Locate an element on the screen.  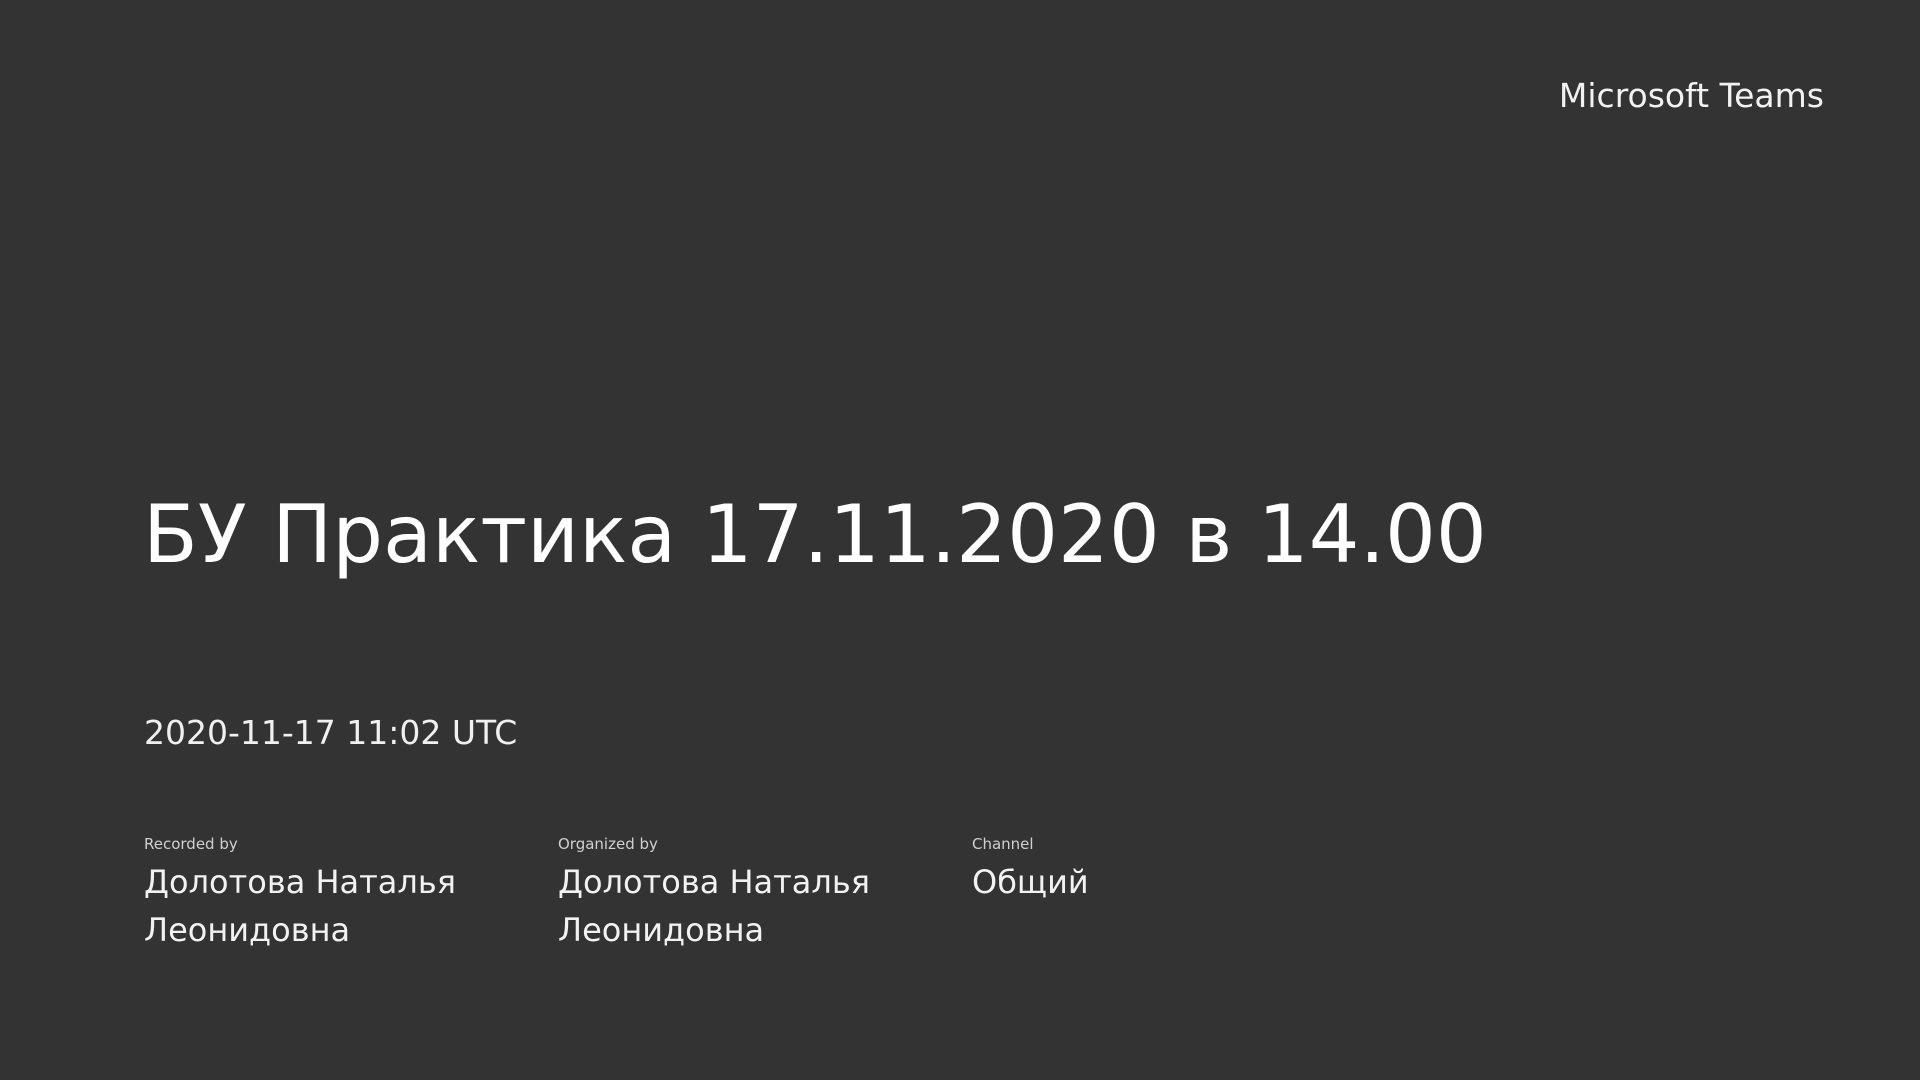
recorded-by-section: Recorded by Долотова Наталья Леонидовна is located at coordinates (351, 894).